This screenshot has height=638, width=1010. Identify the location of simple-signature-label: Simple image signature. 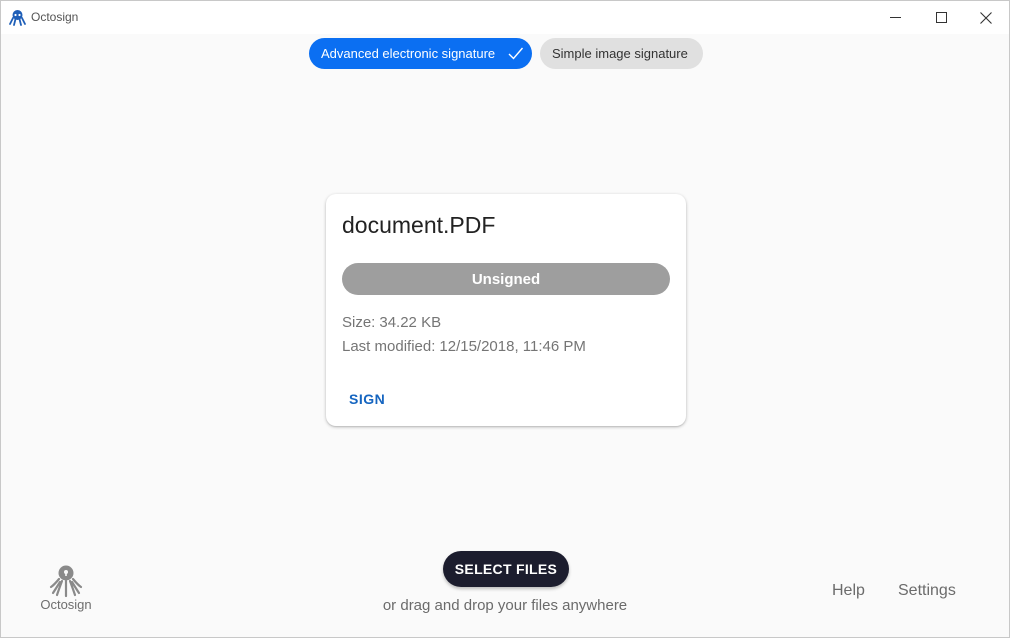
(620, 53).